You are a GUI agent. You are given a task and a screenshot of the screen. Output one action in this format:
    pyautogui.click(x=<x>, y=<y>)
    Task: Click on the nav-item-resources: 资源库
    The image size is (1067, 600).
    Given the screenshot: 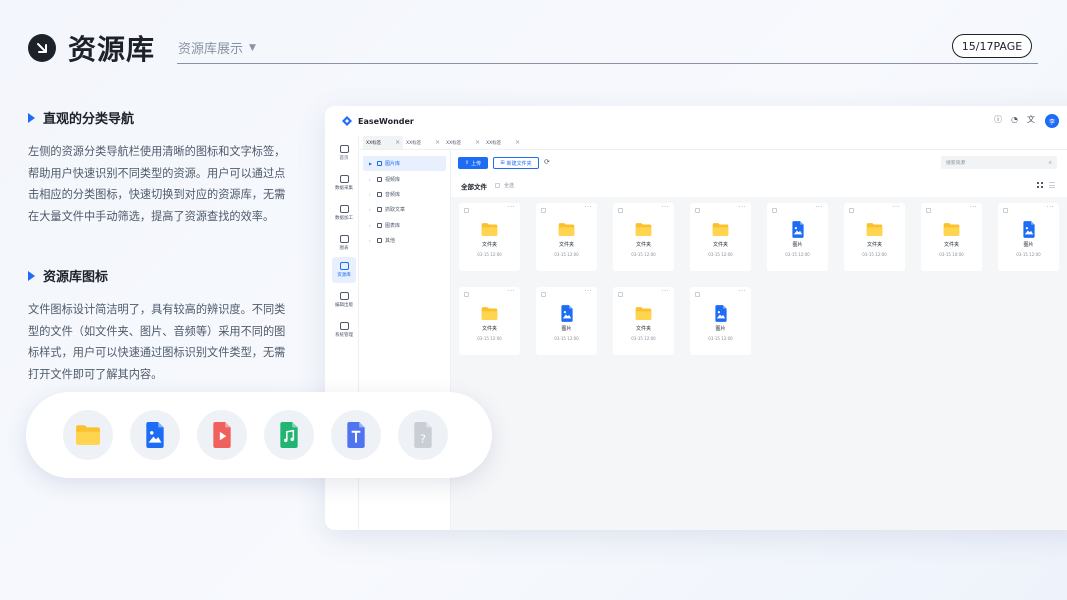 What is the action you would take?
    pyautogui.click(x=344, y=270)
    